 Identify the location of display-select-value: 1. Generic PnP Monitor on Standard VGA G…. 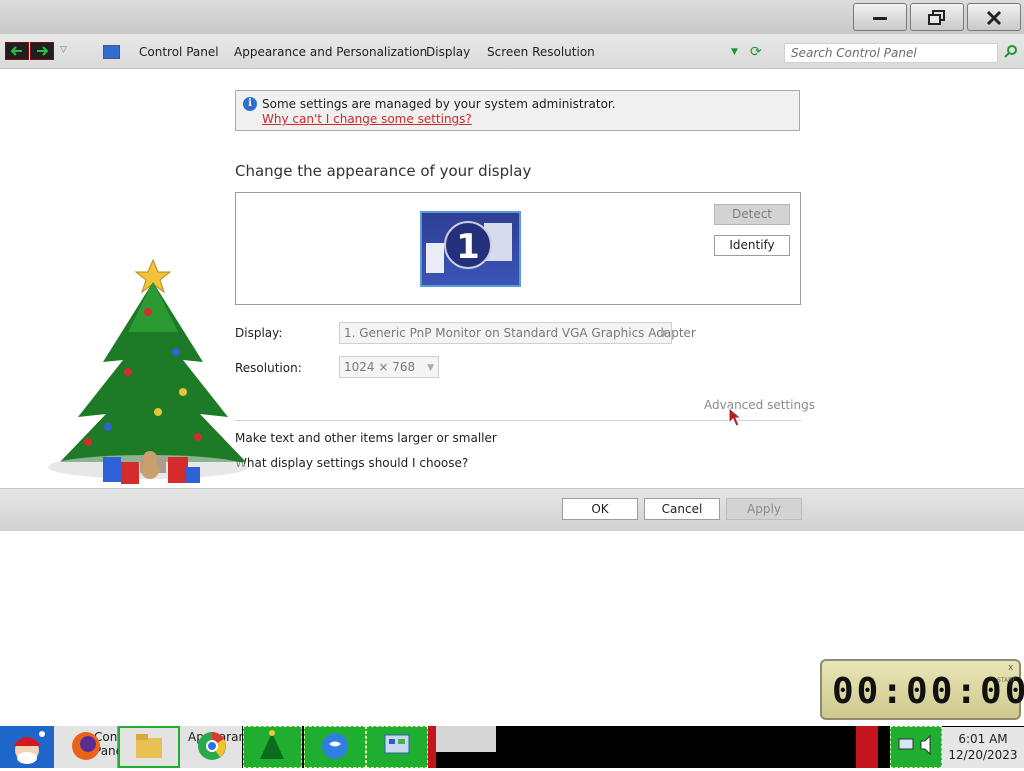
(520, 333).